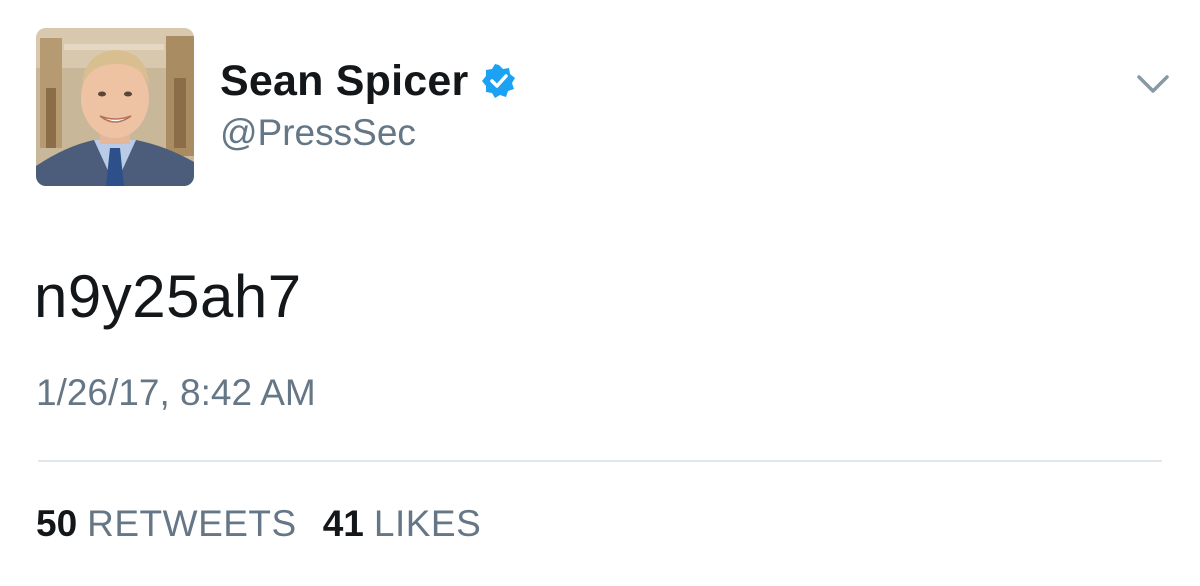 This screenshot has height=586, width=1200. I want to click on author-name-row: Sean Spicer, so click(368, 81).